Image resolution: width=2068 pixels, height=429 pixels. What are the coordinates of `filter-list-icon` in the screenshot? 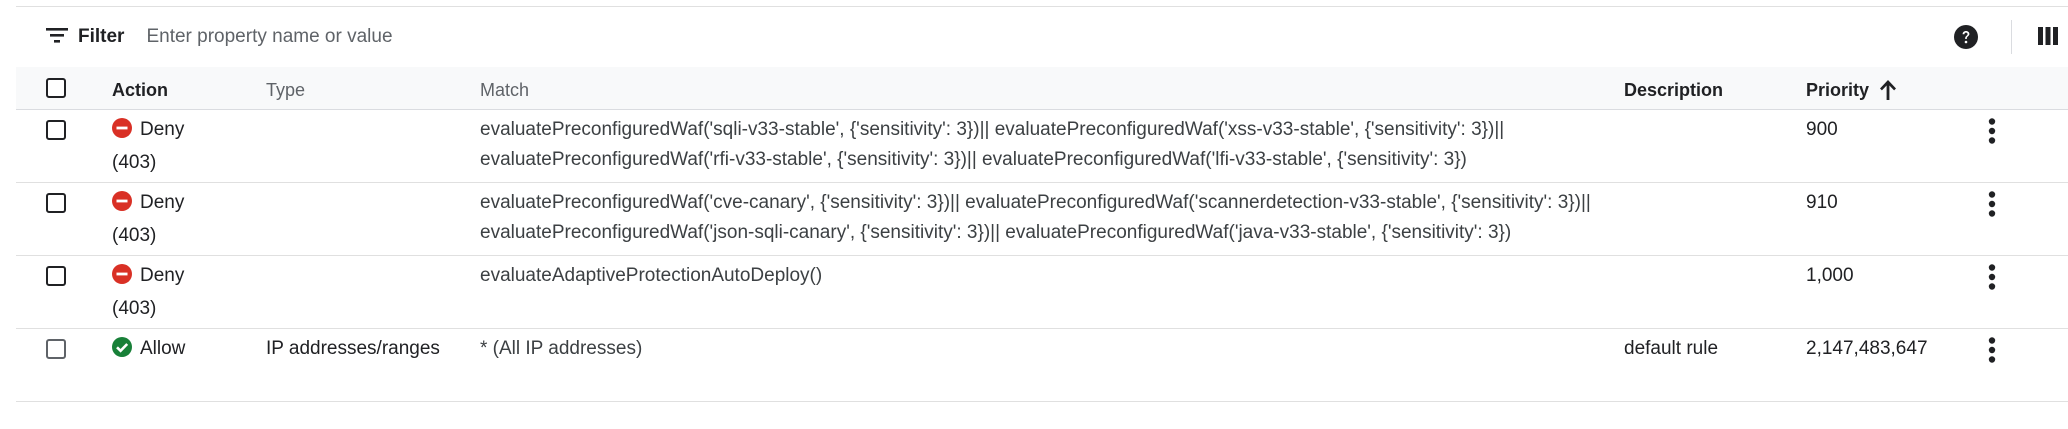 It's located at (57, 37).